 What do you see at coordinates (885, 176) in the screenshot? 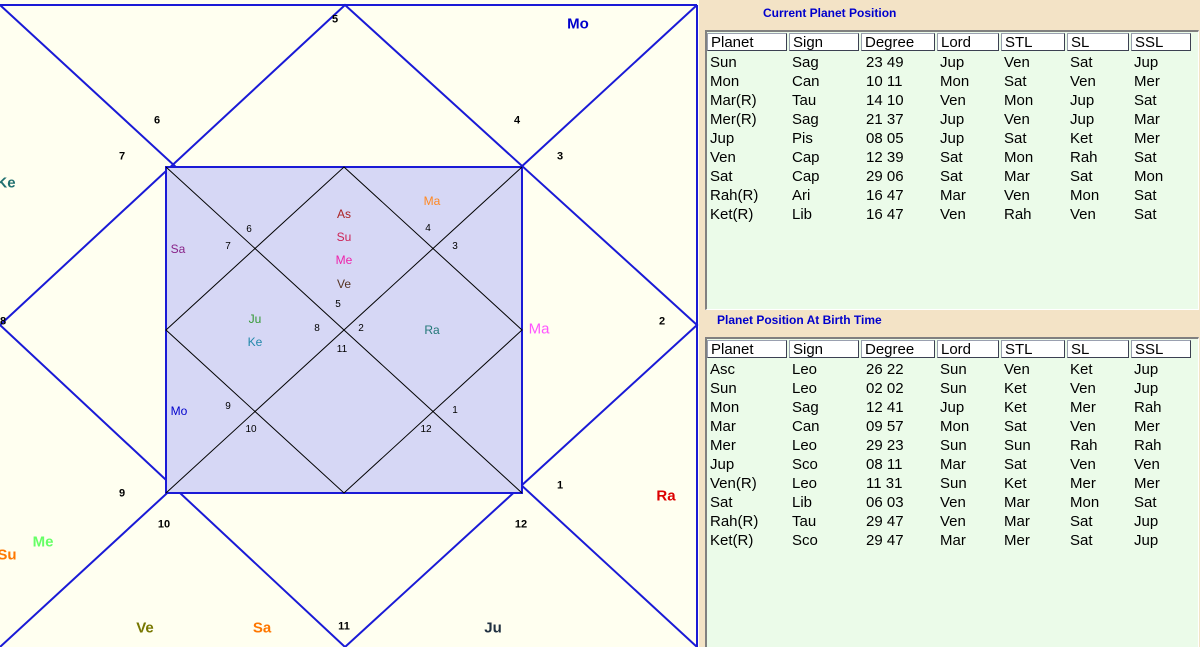
I see `cell-degree: 29 06` at bounding box center [885, 176].